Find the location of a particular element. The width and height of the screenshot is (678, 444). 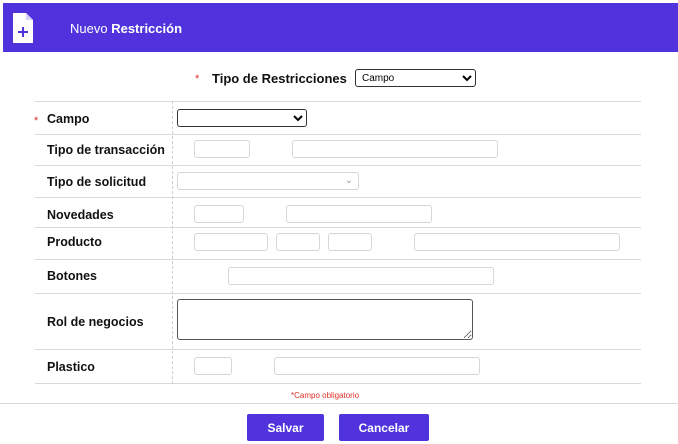

producto-description-field is located at coordinates (517, 242).